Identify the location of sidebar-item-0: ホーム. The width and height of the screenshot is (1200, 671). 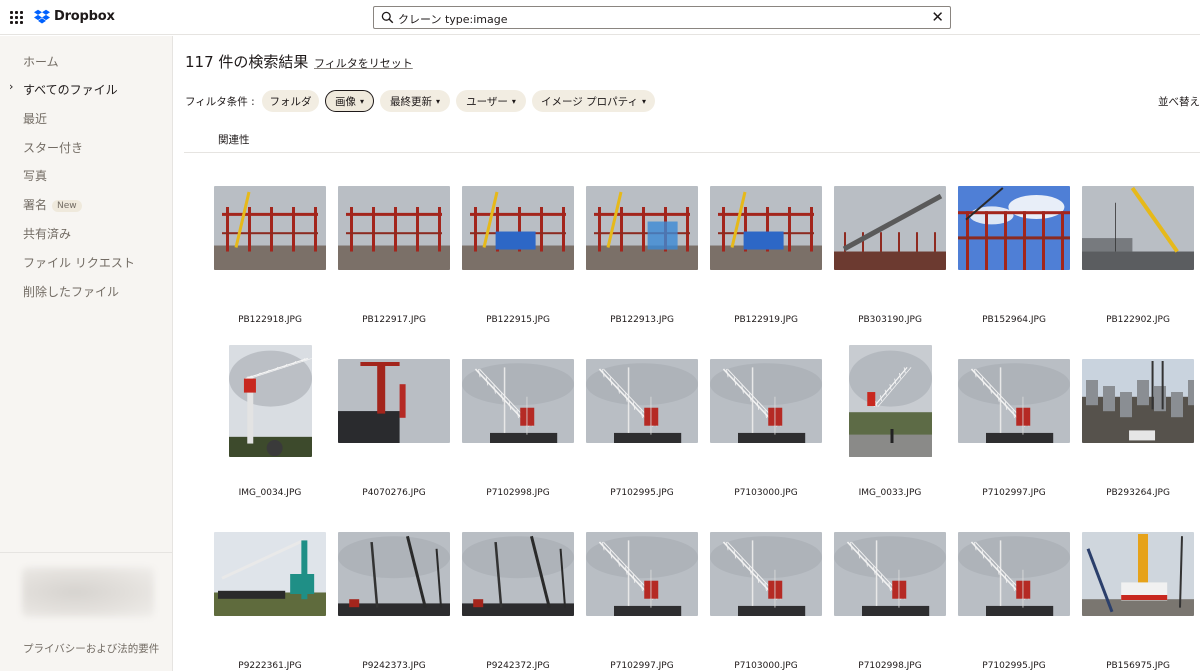
(41, 61).